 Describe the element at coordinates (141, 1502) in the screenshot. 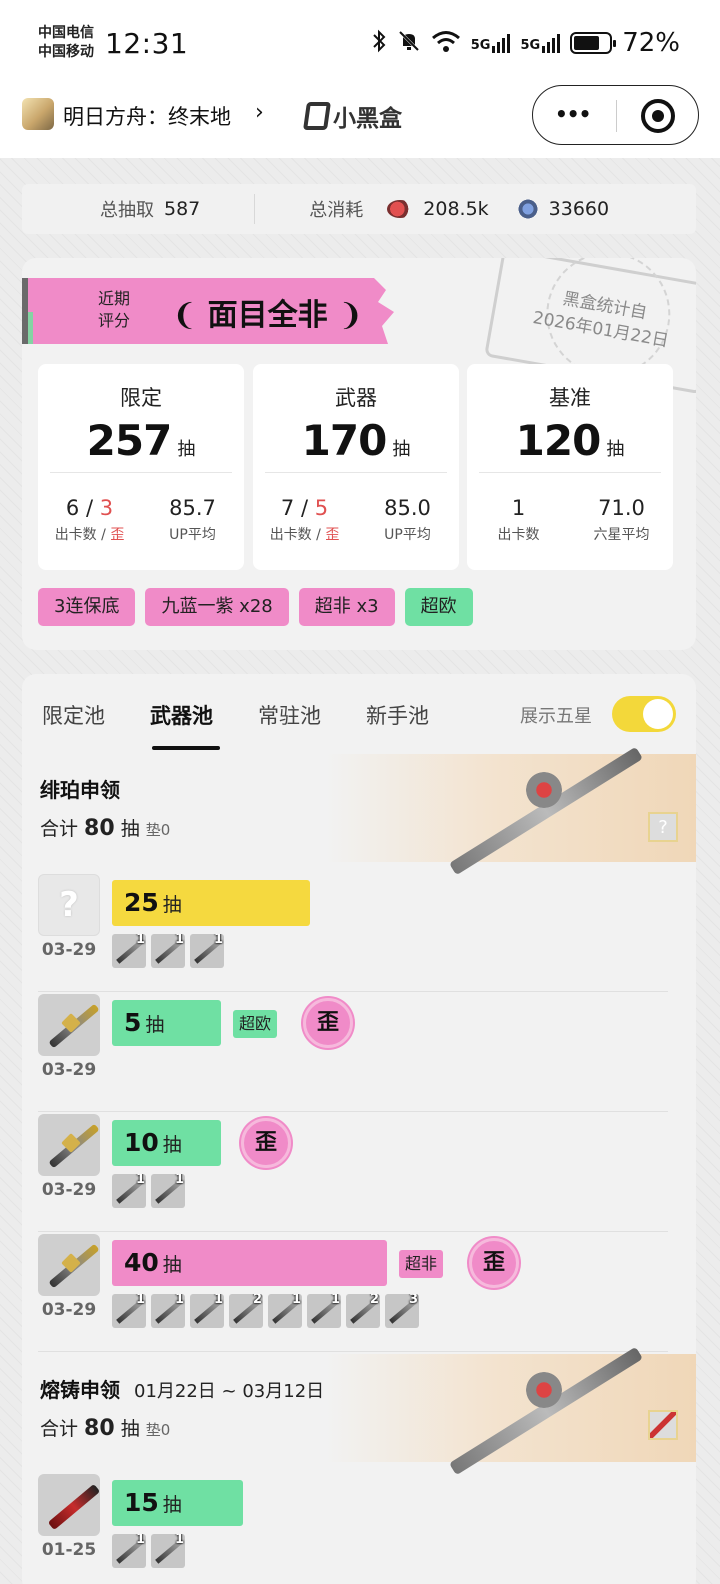

I see `pull-count: 15` at that location.